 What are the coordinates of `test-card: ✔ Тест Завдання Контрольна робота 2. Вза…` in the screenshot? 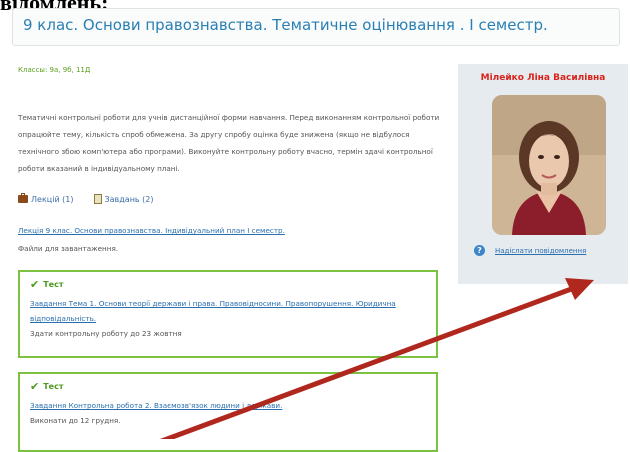 It's located at (228, 412).